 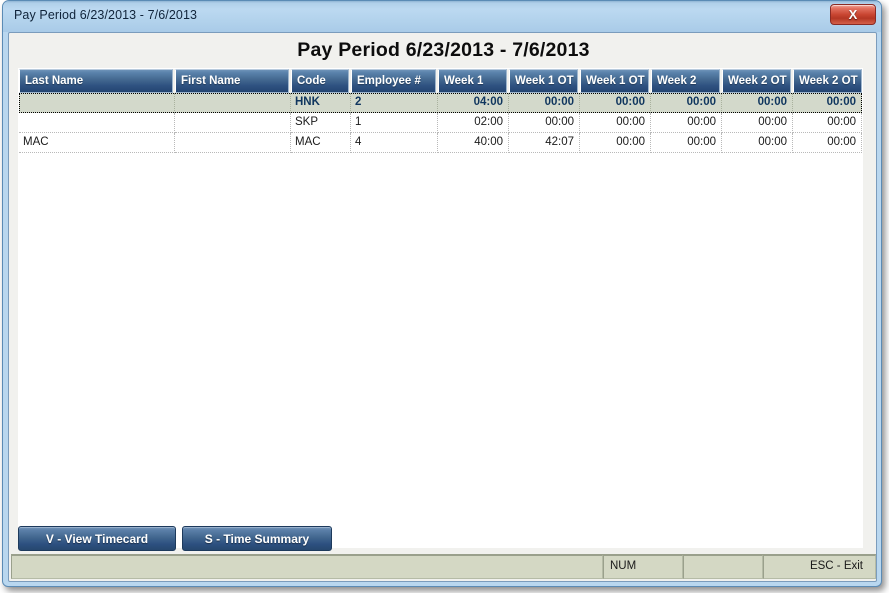 I want to click on table-cell: 1, so click(x=394, y=123).